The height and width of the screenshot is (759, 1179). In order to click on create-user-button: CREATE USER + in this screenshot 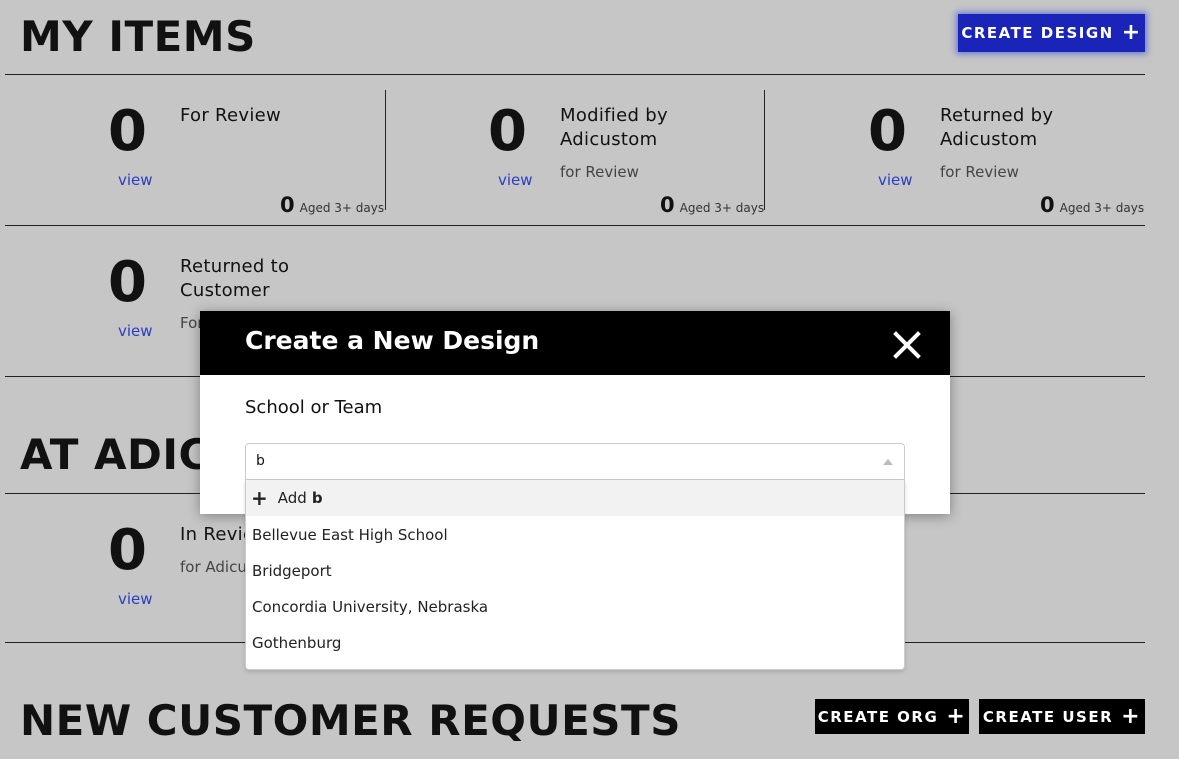, I will do `click(1062, 716)`.